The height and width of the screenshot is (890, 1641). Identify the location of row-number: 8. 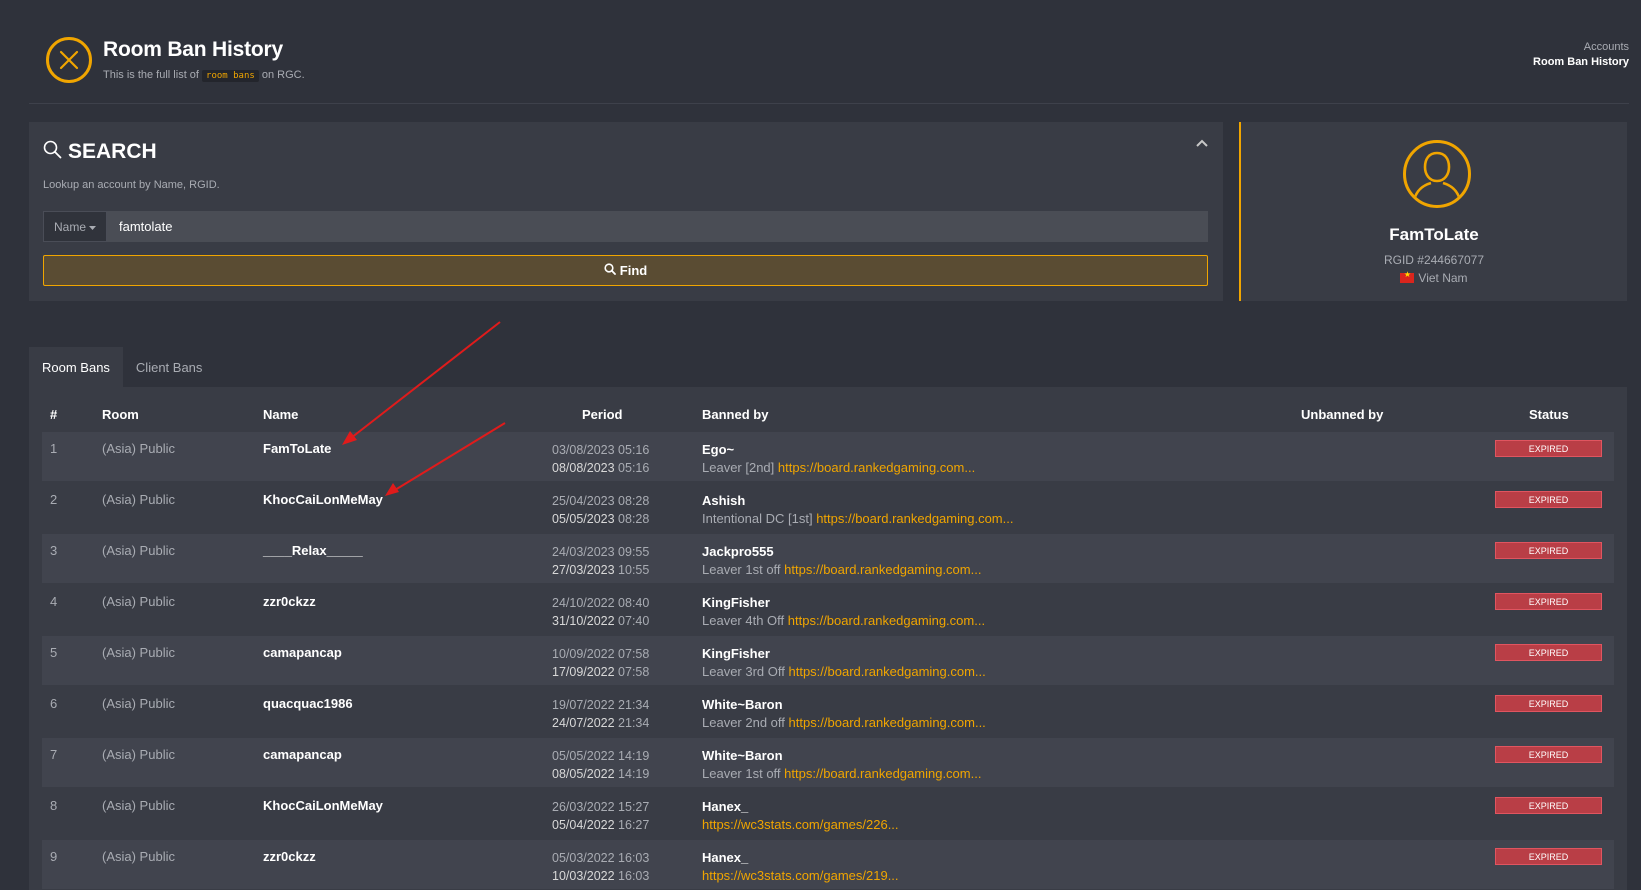
(54, 805).